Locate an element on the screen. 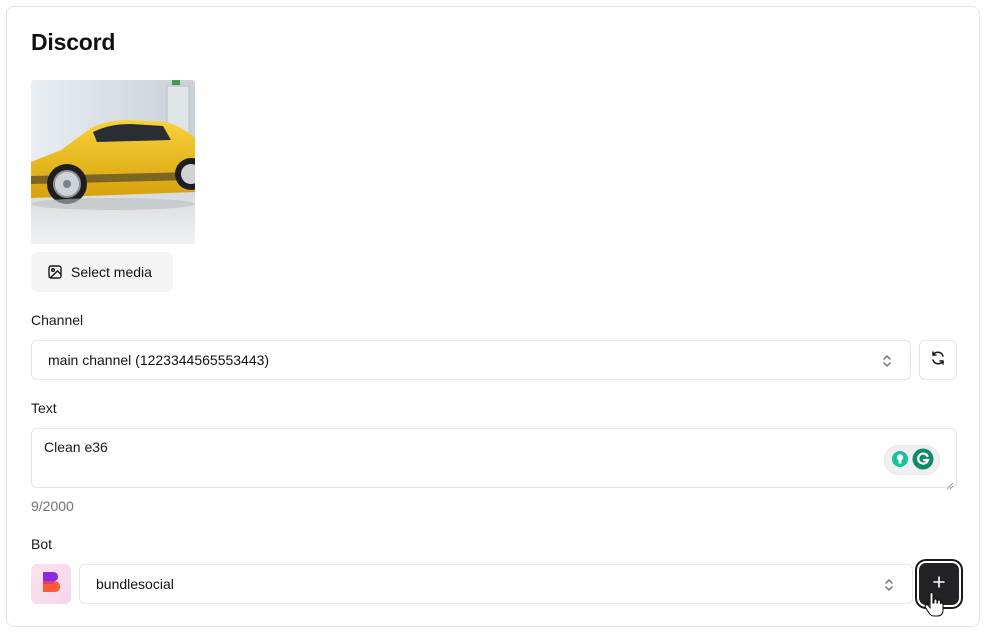  media-thumbnail is located at coordinates (113, 162).